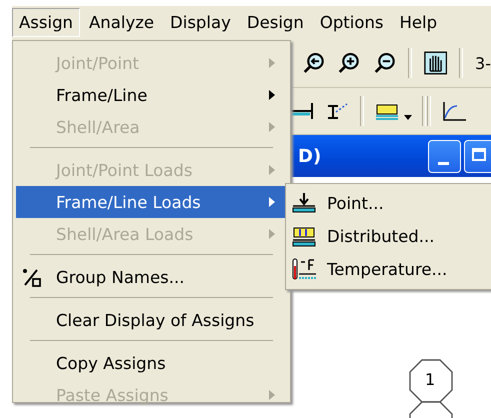  What do you see at coordinates (310, 156) in the screenshot?
I see `window-title: D)` at bounding box center [310, 156].